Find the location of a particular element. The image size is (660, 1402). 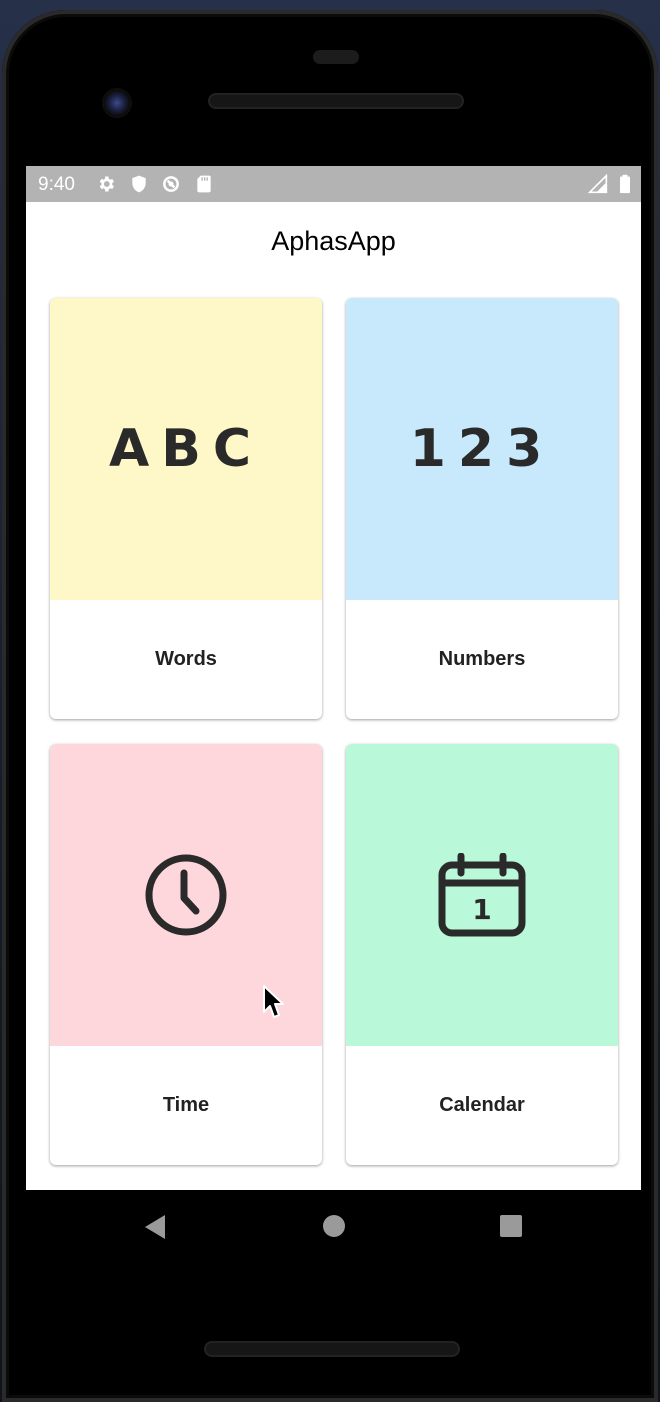

card-art: 123 is located at coordinates (482, 449).